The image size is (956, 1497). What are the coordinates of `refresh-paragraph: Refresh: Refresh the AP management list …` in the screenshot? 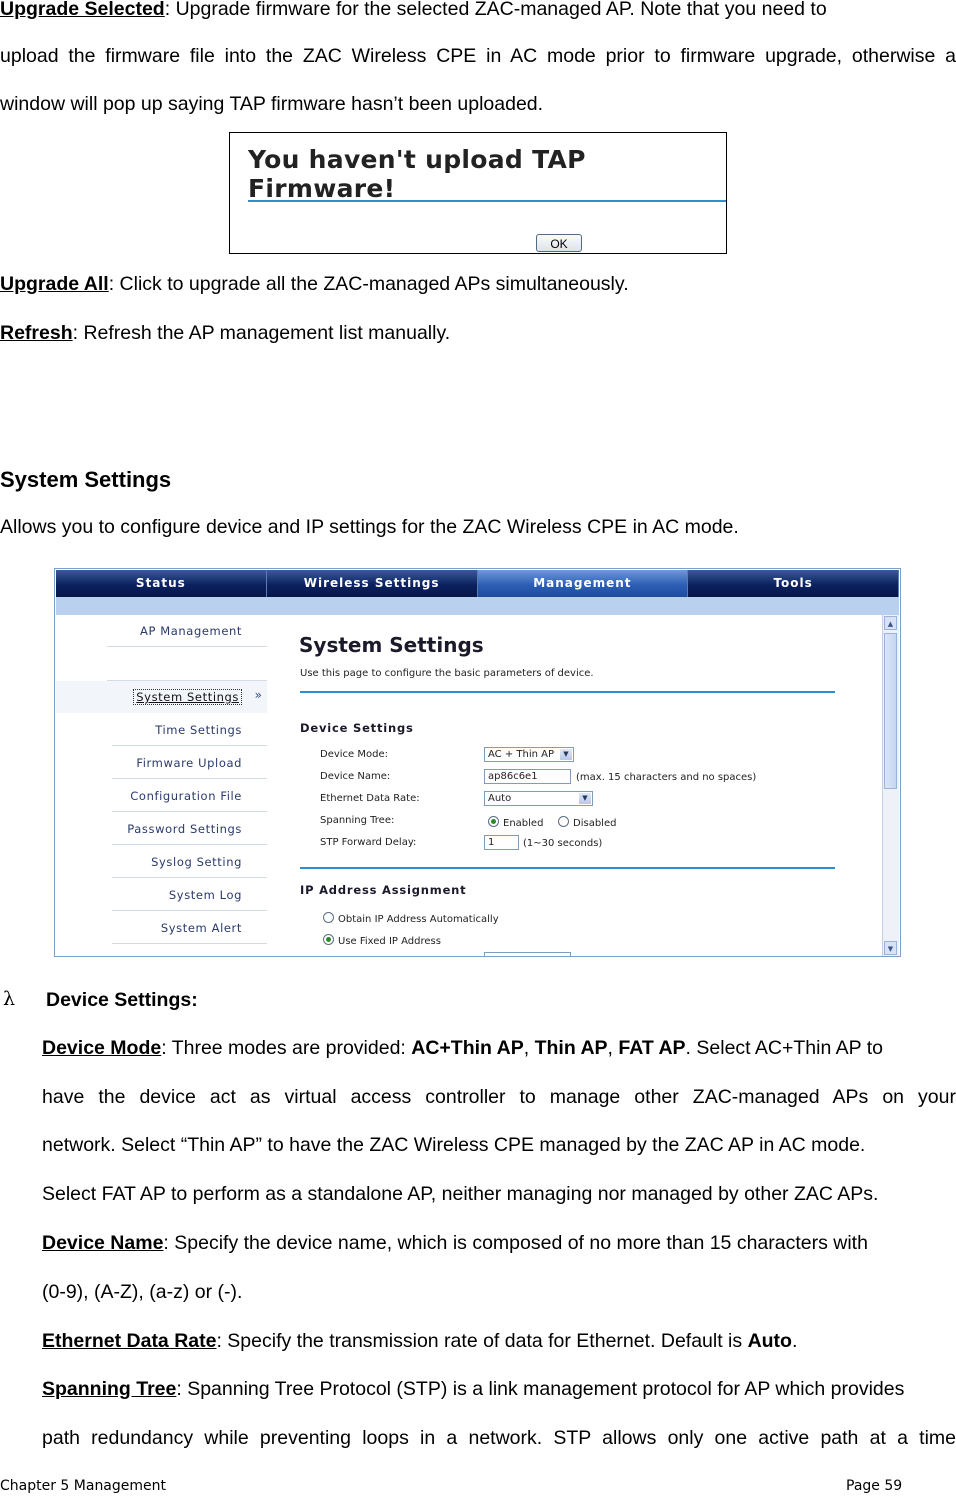 It's located at (225, 333).